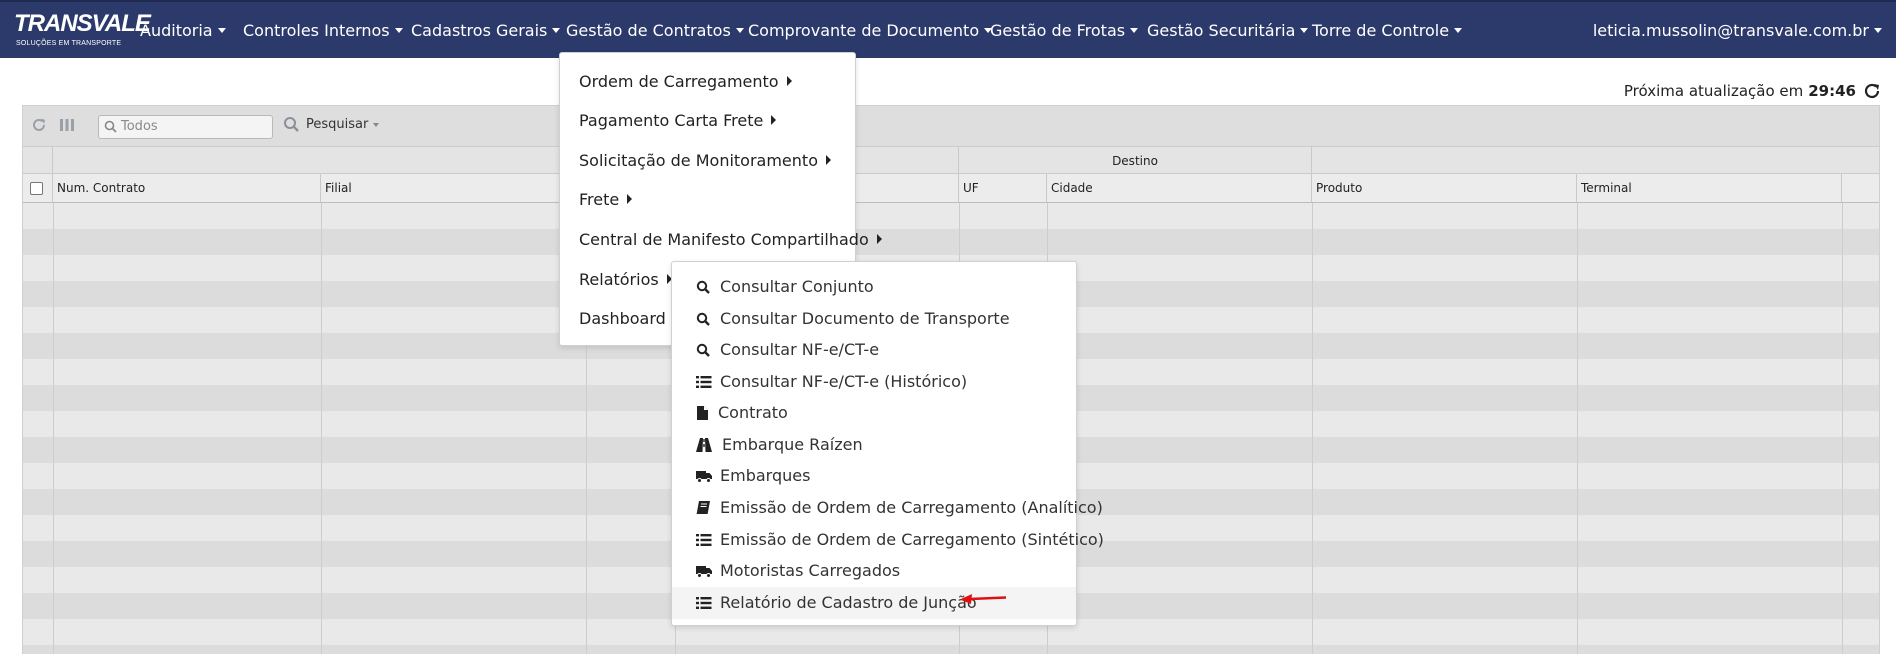 This screenshot has width=1896, height=654. Describe the element at coordinates (606, 199) in the screenshot. I see `menu-item-frete: Frete` at that location.